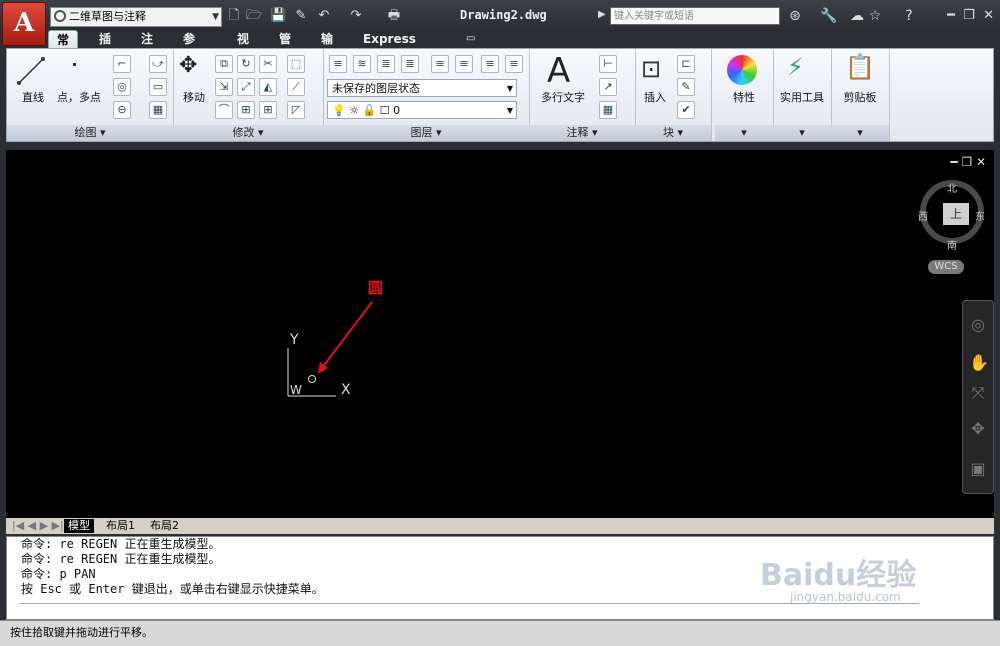 The height and width of the screenshot is (646, 1000). Describe the element at coordinates (845, 597) in the screenshot. I see `watermark-url: jingyan.baidu.com` at that location.